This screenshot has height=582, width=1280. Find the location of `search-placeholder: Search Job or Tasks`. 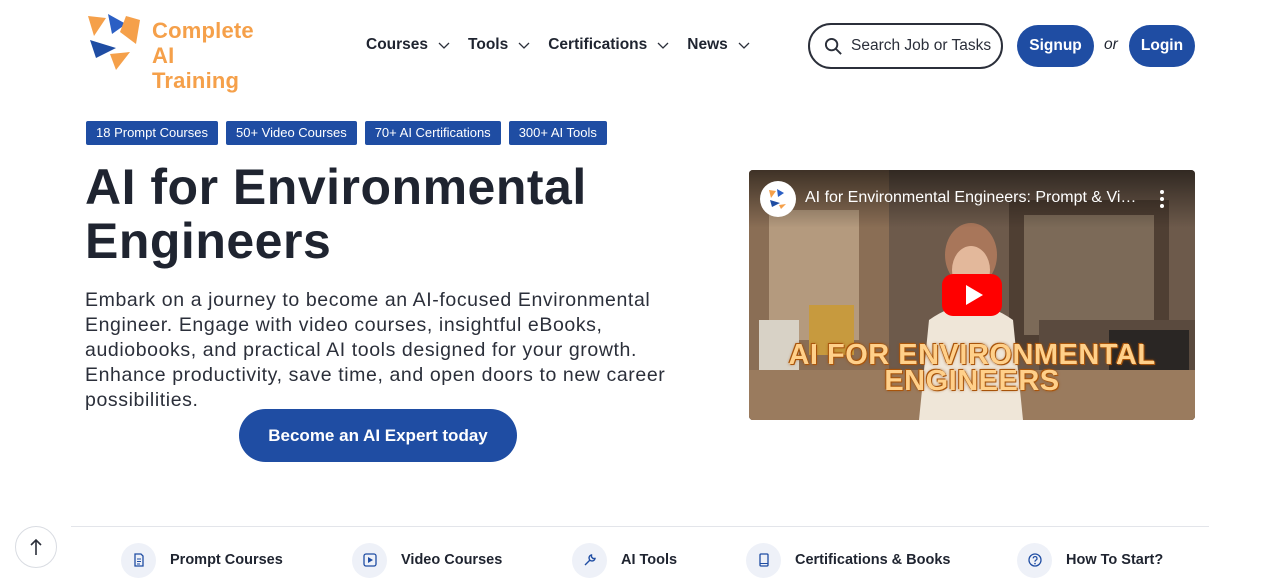

search-placeholder: Search Job or Tasks is located at coordinates (921, 45).